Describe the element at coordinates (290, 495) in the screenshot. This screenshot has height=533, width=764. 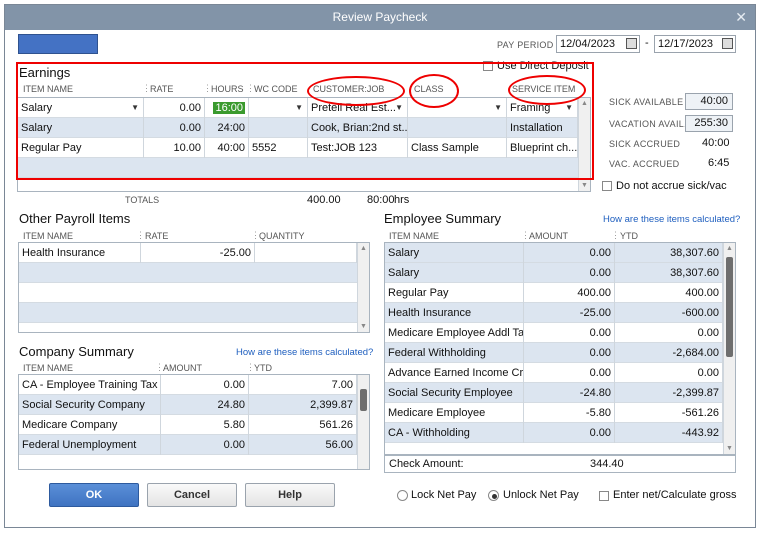
I see `help-button: Help` at that location.